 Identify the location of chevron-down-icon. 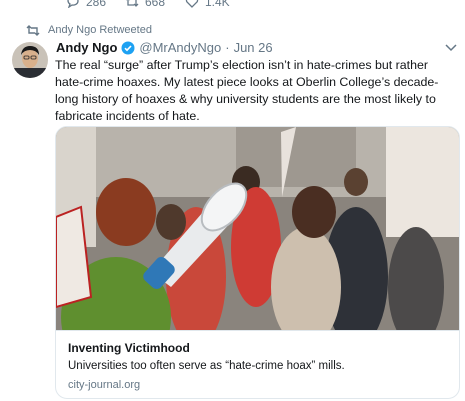
(451, 48).